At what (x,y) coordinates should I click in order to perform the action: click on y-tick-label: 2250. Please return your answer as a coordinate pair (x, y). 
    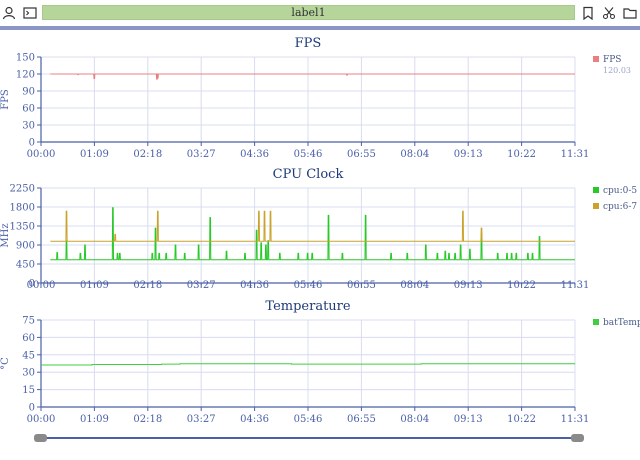
    Looking at the image, I should click on (22, 189).